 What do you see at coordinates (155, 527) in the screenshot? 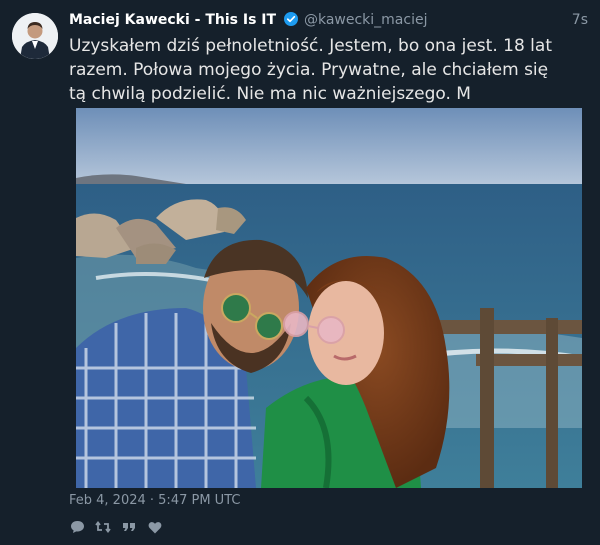
I see `heart-icon` at bounding box center [155, 527].